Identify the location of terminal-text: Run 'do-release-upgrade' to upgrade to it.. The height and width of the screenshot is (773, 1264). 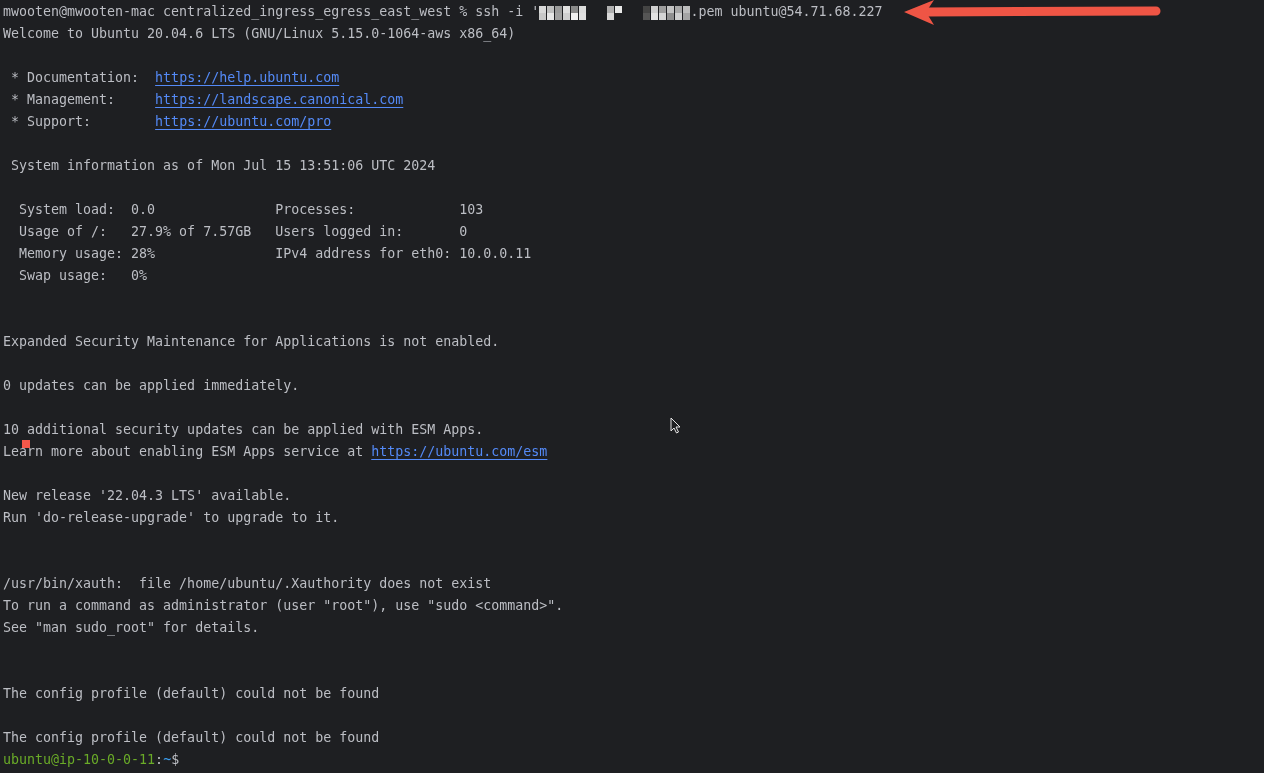
(171, 518).